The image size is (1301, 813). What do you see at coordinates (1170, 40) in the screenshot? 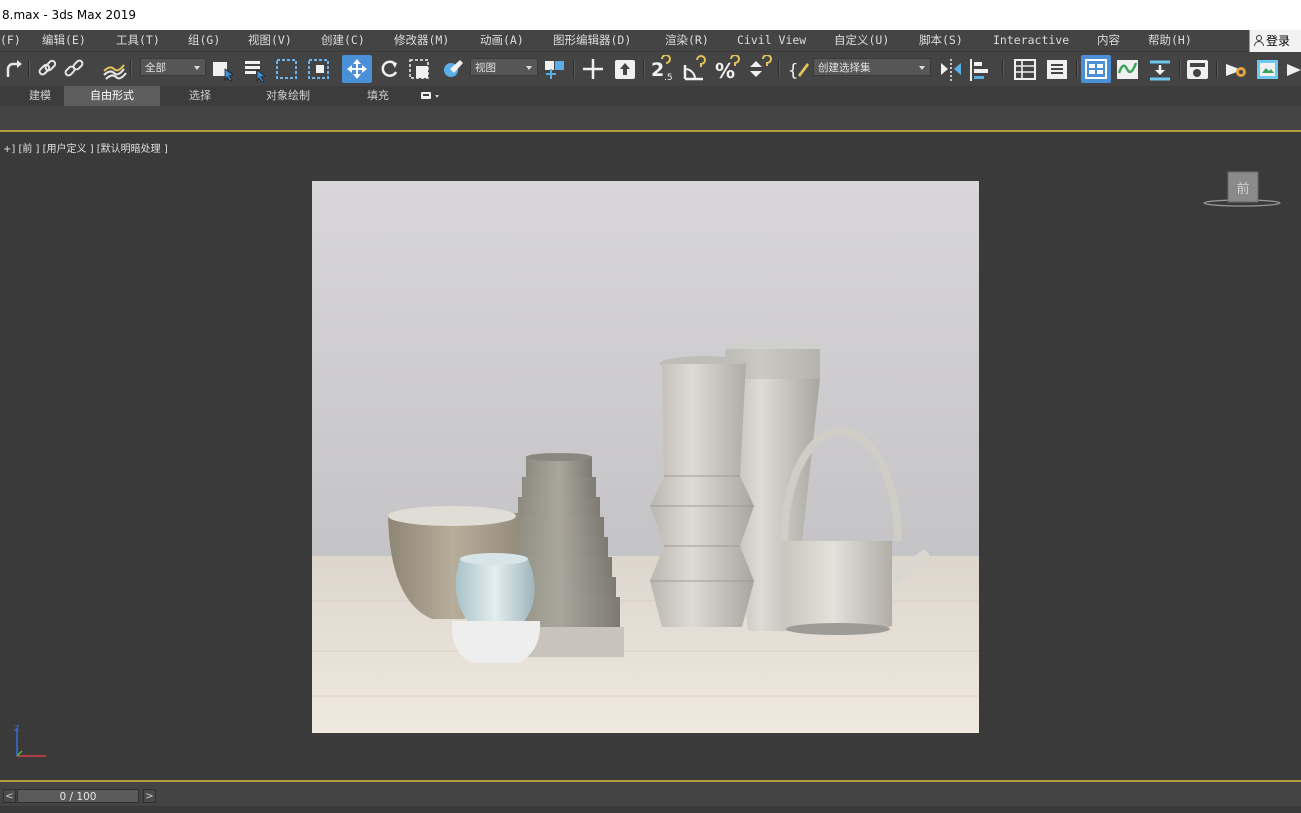
I see `menu-help: 帮助(H)` at bounding box center [1170, 40].